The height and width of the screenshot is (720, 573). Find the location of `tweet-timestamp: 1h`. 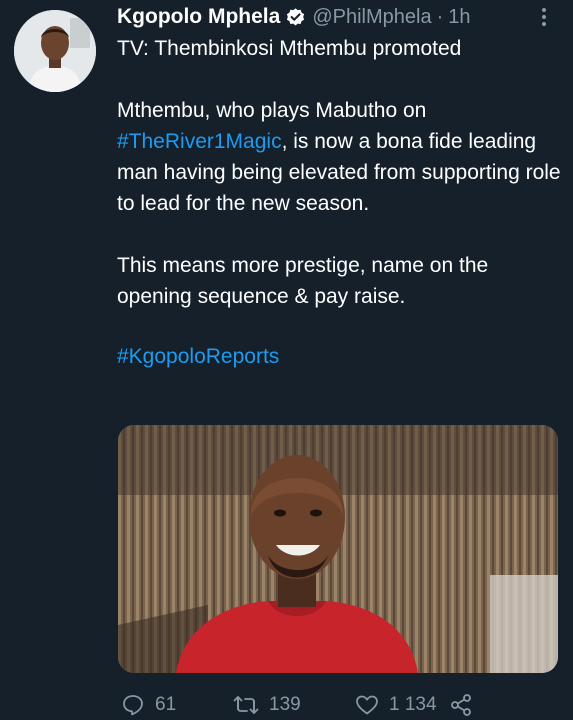

tweet-timestamp: 1h is located at coordinates (459, 17).